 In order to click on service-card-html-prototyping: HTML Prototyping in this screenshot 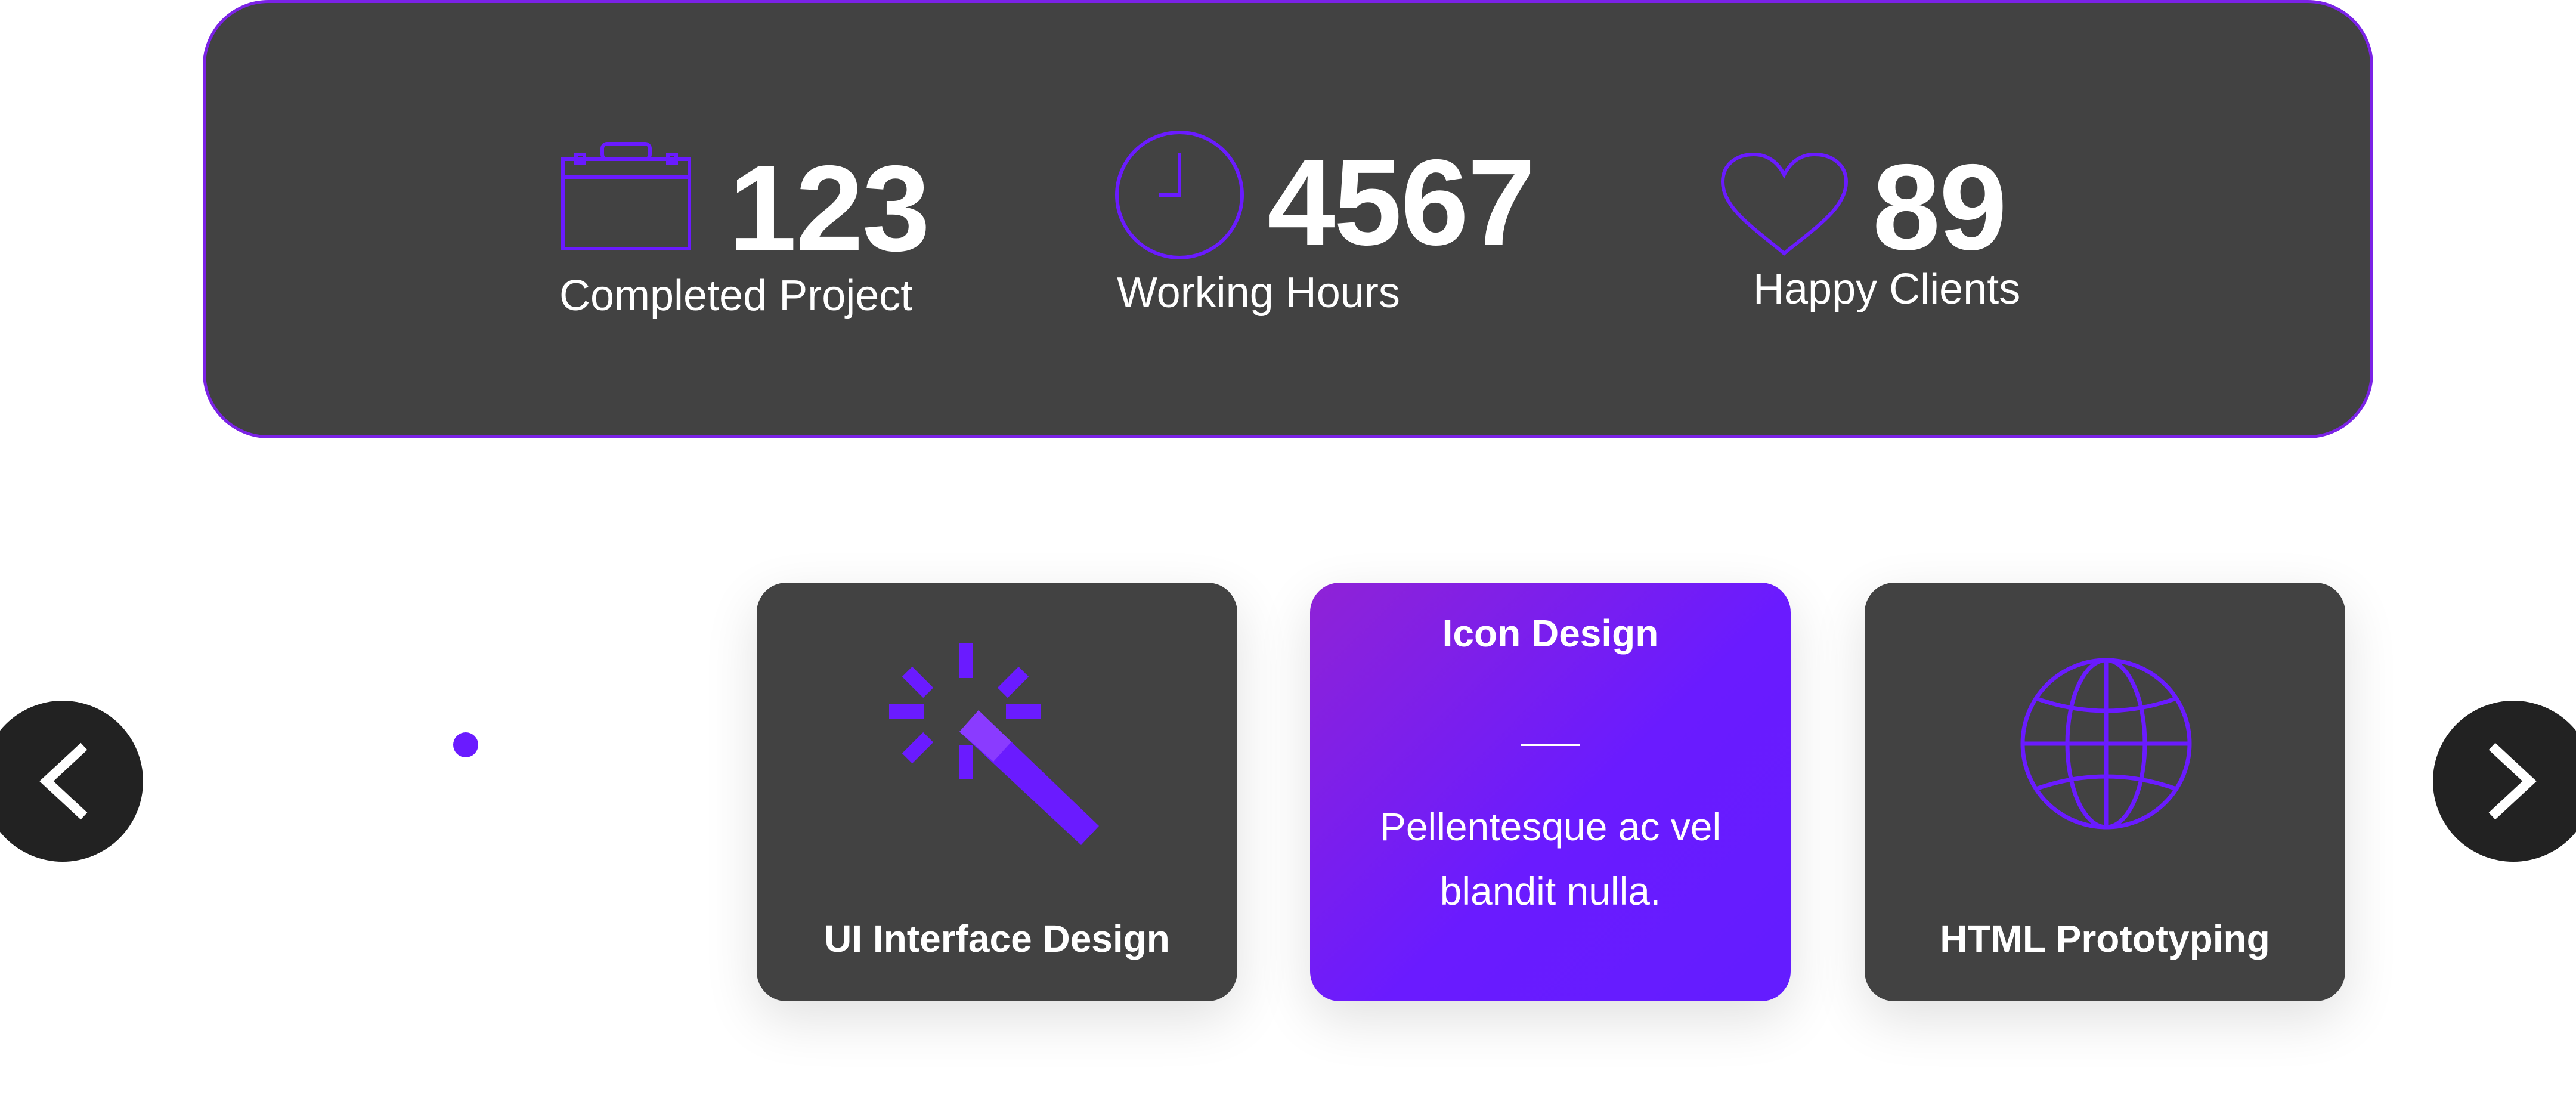, I will do `click(2105, 792)`.